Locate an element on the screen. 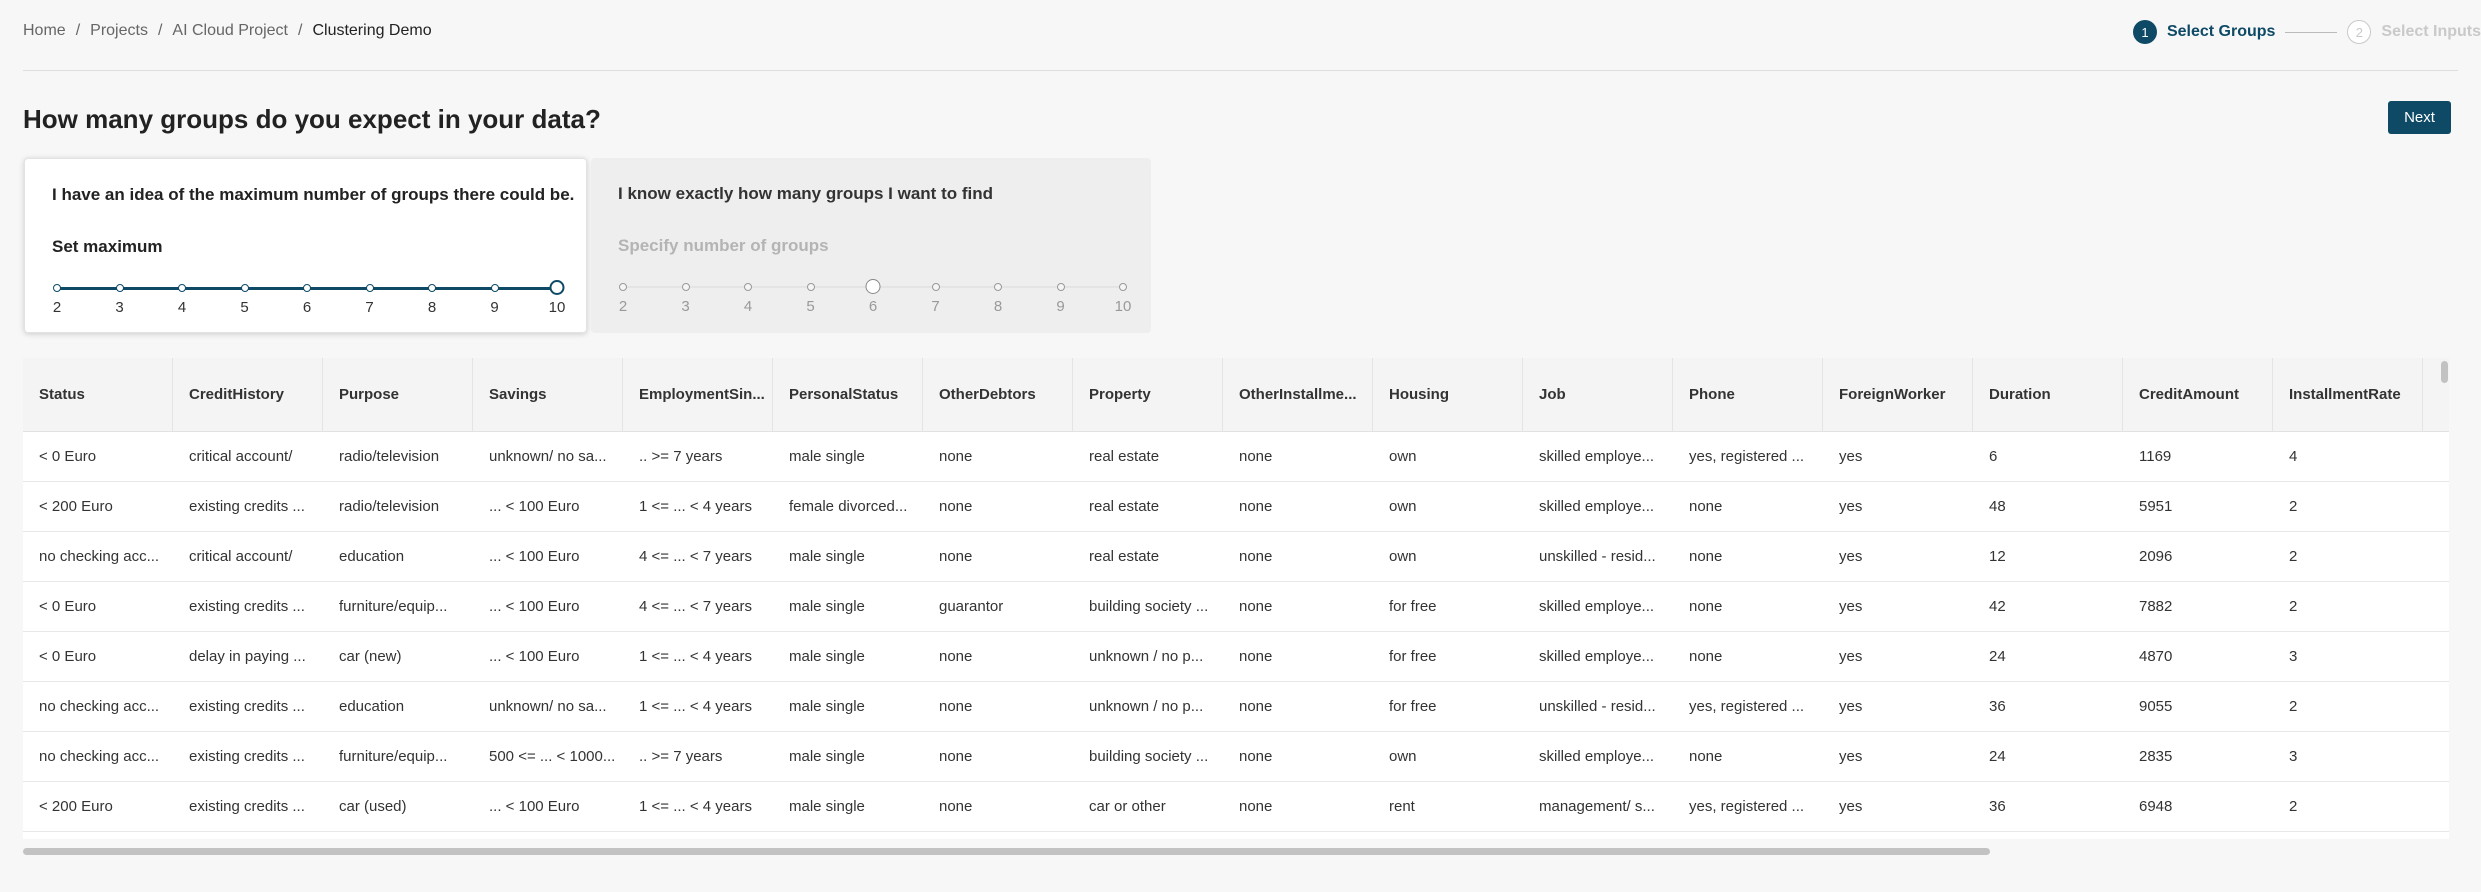 The image size is (2481, 892). breadcrumb-current: Clustering Demo is located at coordinates (372, 30).